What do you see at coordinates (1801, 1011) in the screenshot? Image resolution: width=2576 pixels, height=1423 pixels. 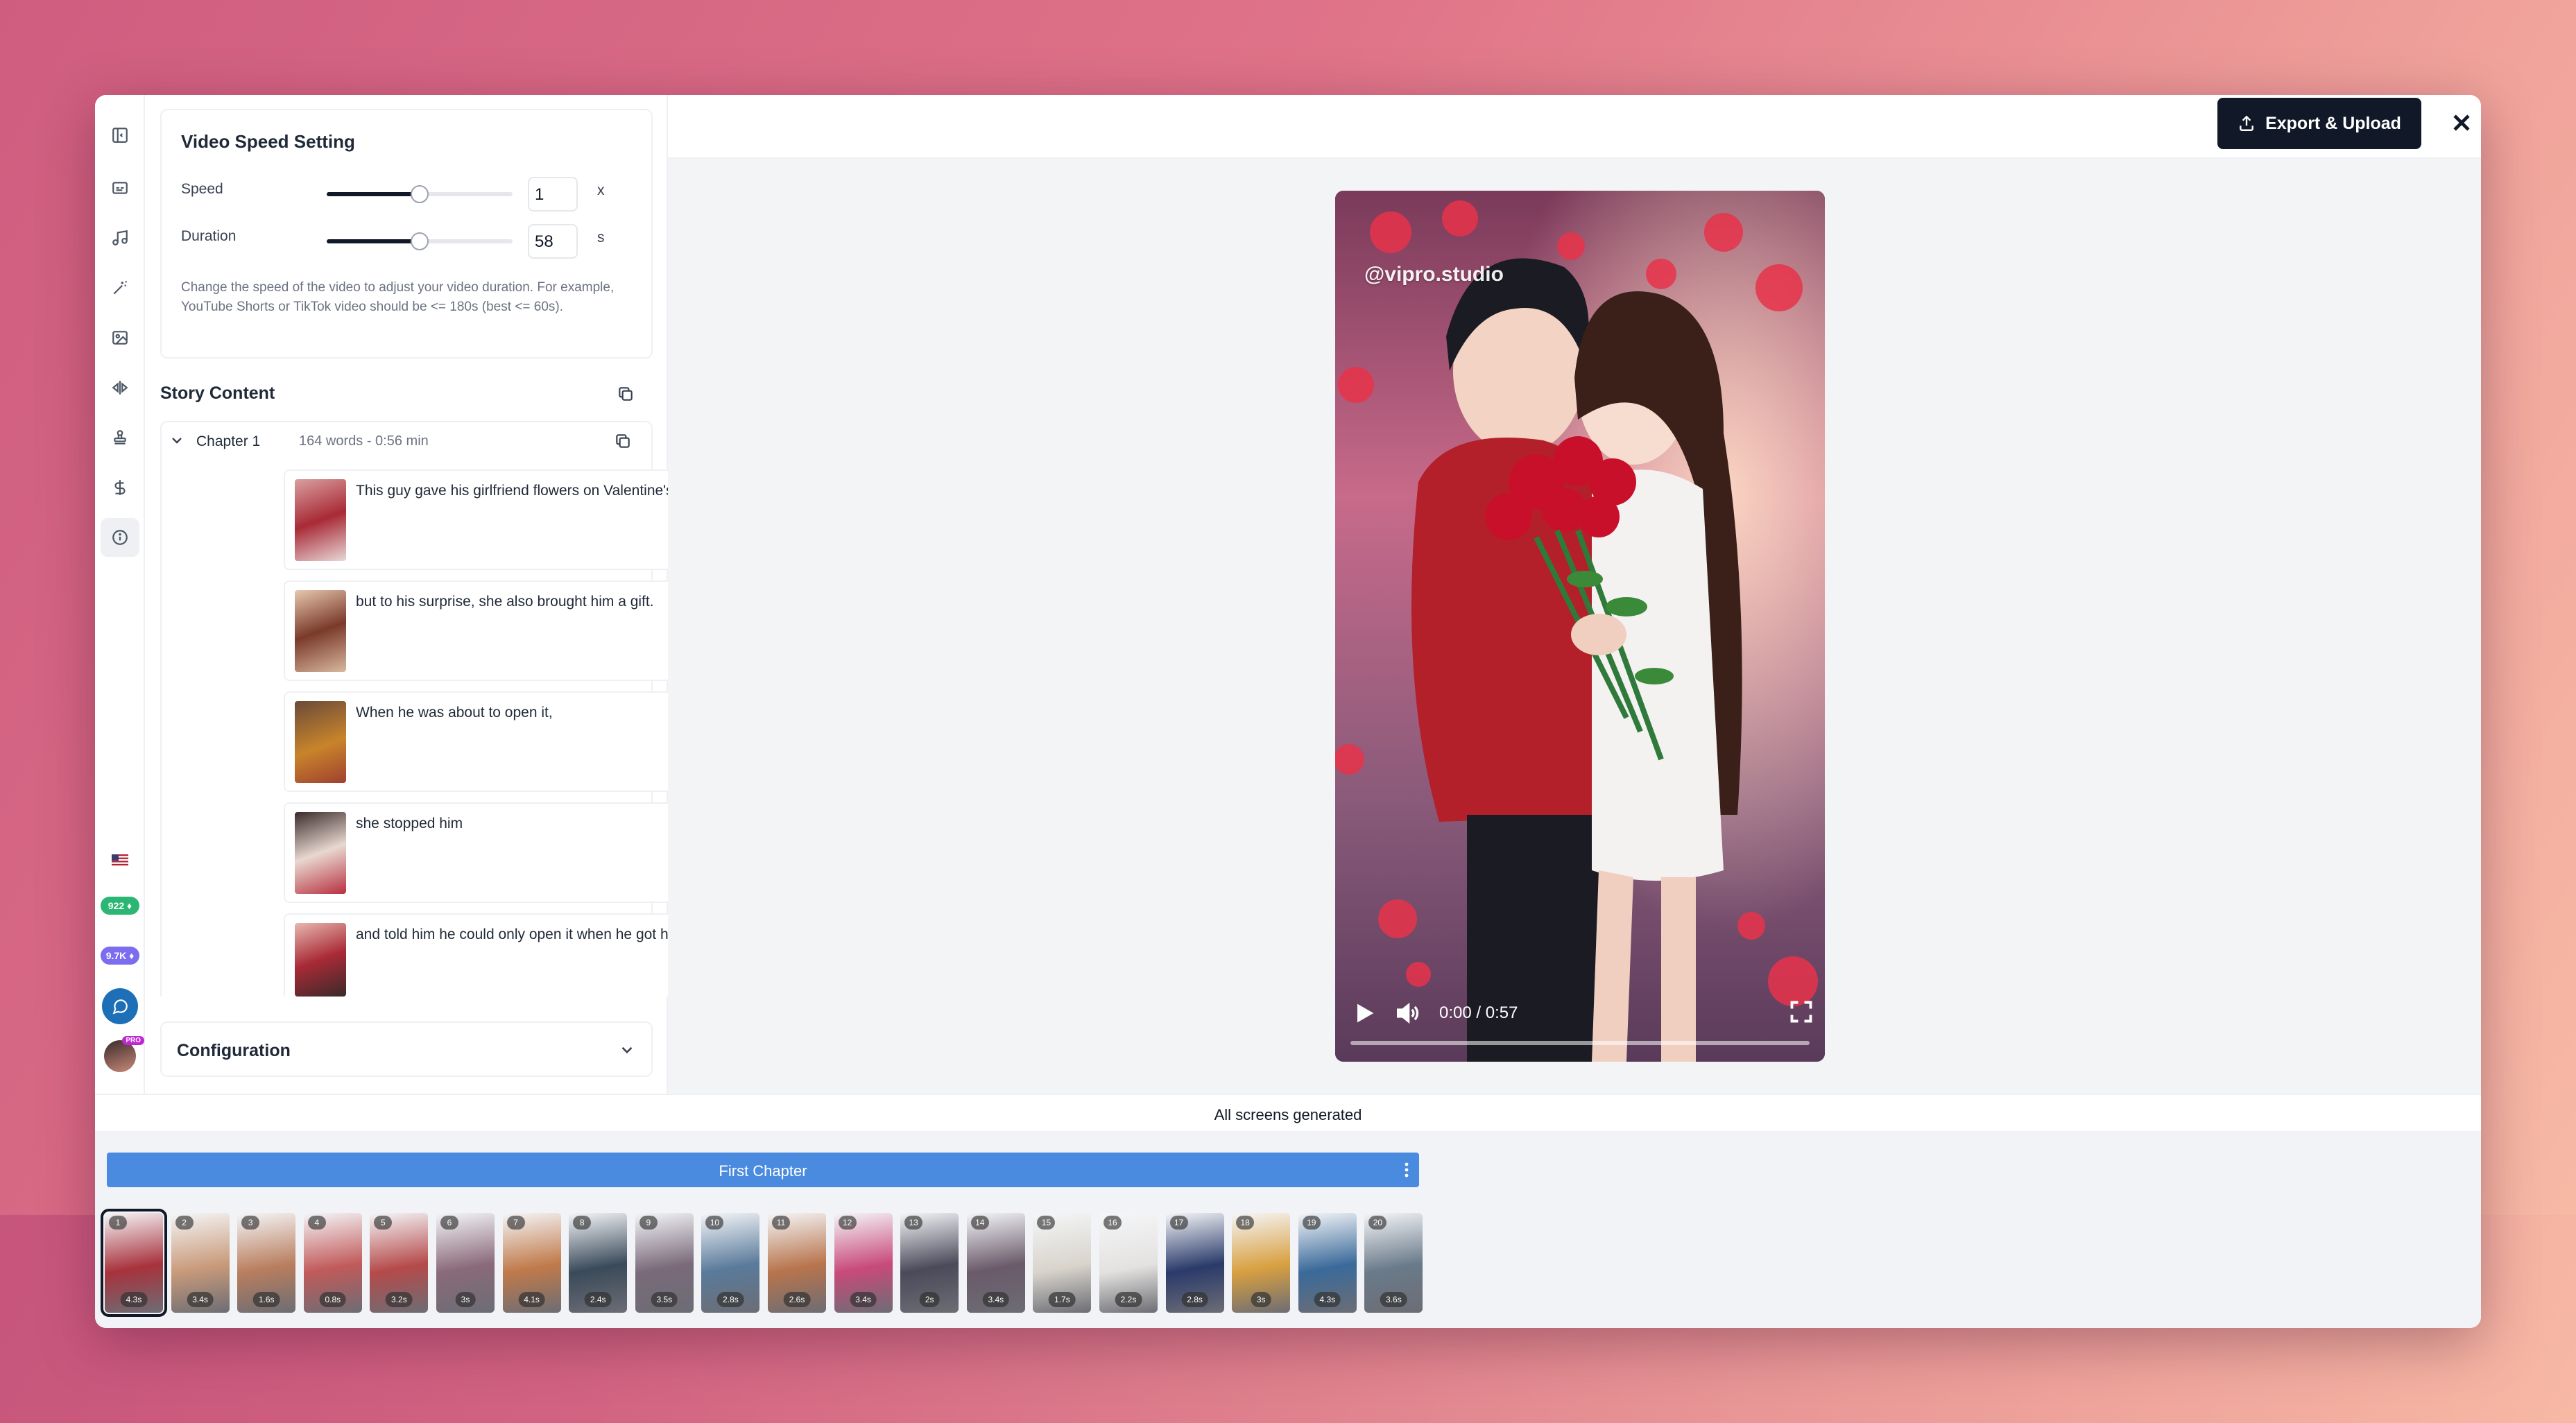 I see `fullscreen-icon` at bounding box center [1801, 1011].